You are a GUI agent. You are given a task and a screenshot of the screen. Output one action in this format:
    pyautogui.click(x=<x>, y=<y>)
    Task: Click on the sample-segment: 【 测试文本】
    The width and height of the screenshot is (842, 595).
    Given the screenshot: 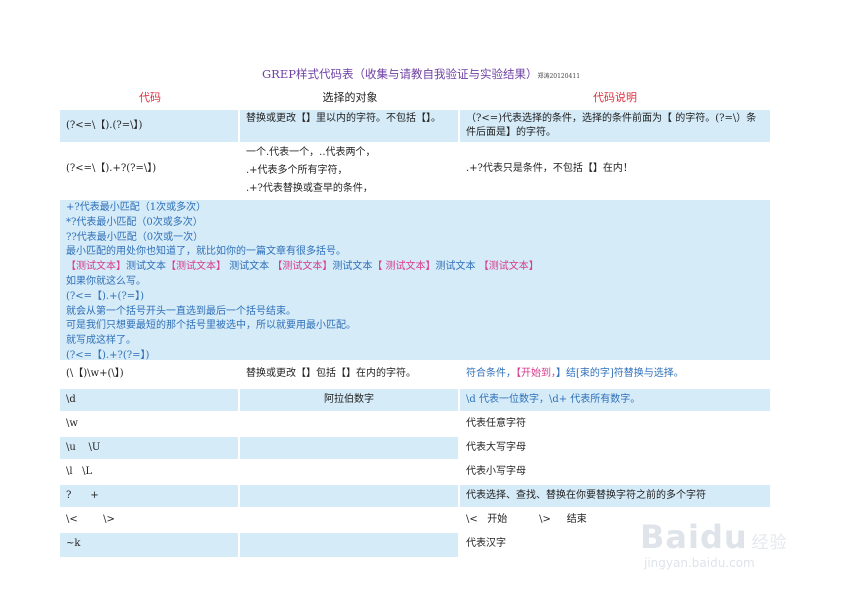 What is the action you would take?
    pyautogui.click(x=404, y=267)
    